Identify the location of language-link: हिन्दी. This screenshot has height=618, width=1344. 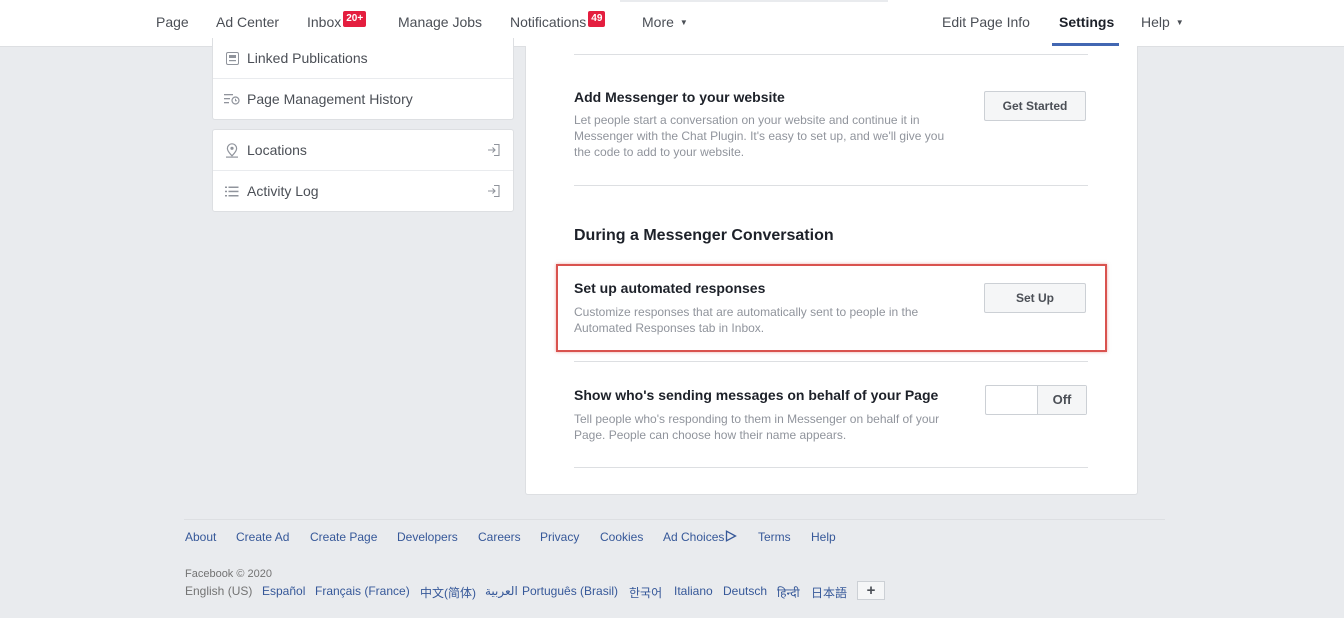
(788, 592).